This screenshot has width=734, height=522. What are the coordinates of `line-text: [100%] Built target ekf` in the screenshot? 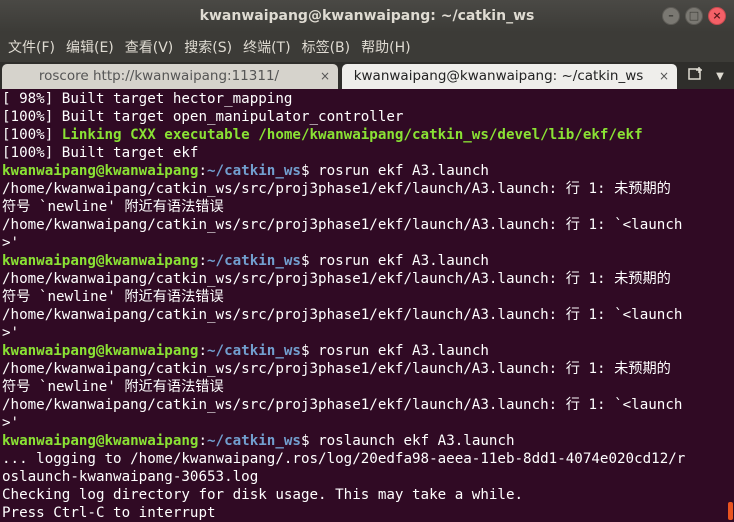 It's located at (100, 153).